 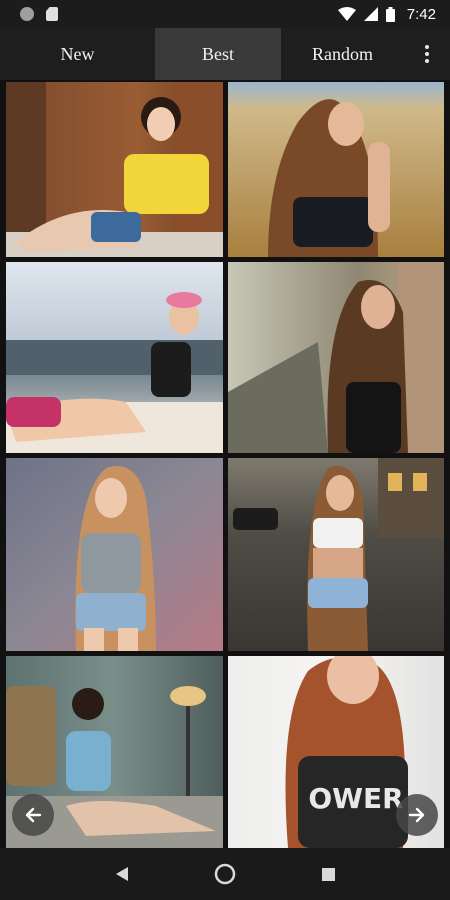 What do you see at coordinates (27, 14) in the screenshot?
I see `notification-dot-icon` at bounding box center [27, 14].